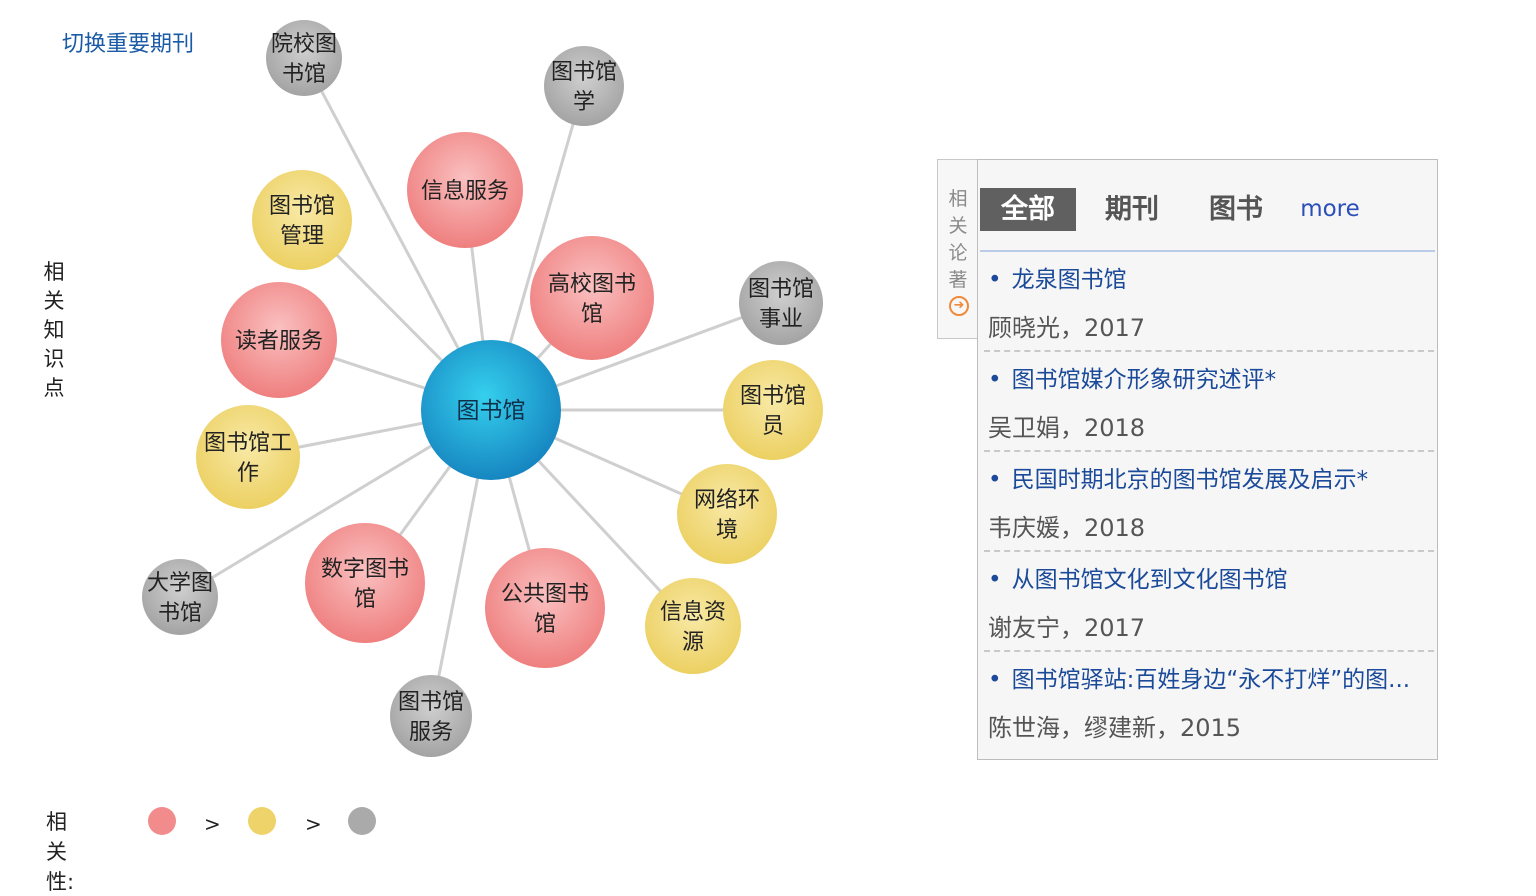  I want to click on graph-node-label: 管理, so click(302, 236).